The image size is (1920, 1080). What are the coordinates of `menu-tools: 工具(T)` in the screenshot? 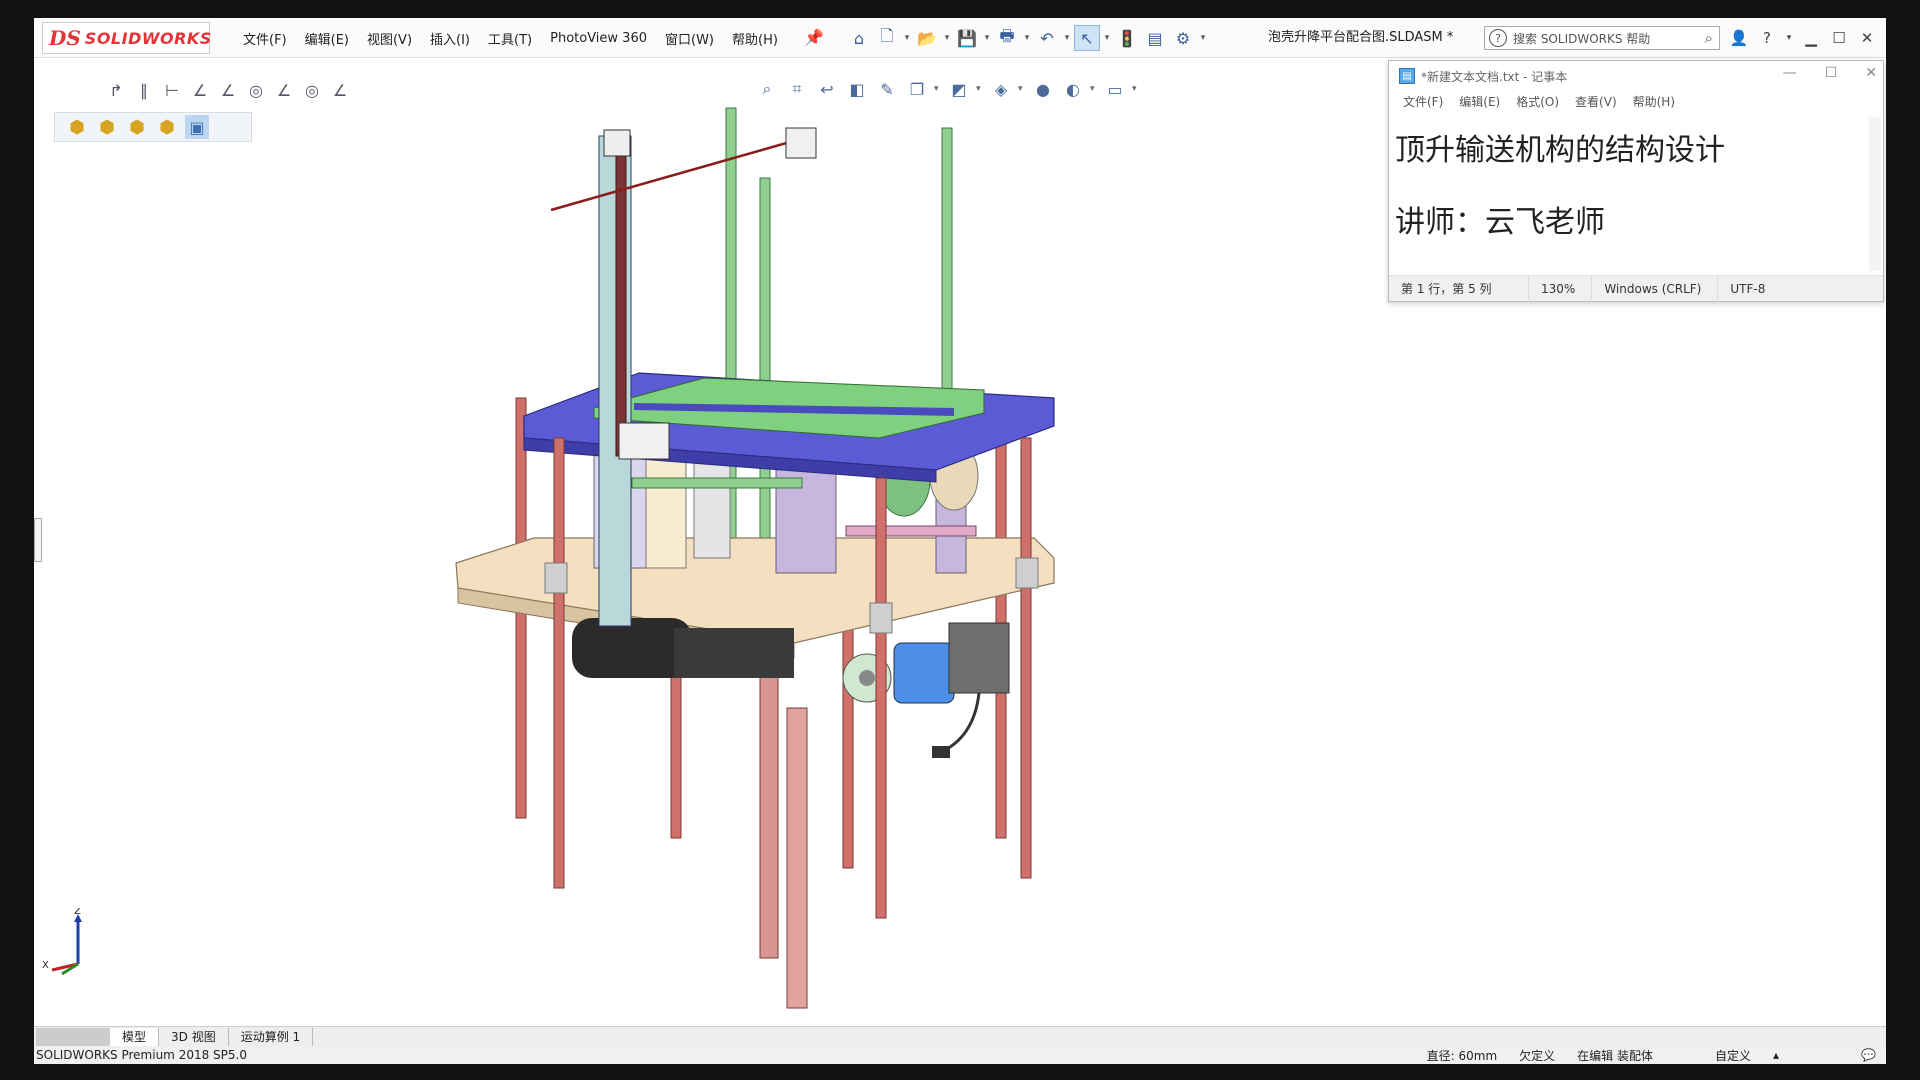 It's located at (510, 38).